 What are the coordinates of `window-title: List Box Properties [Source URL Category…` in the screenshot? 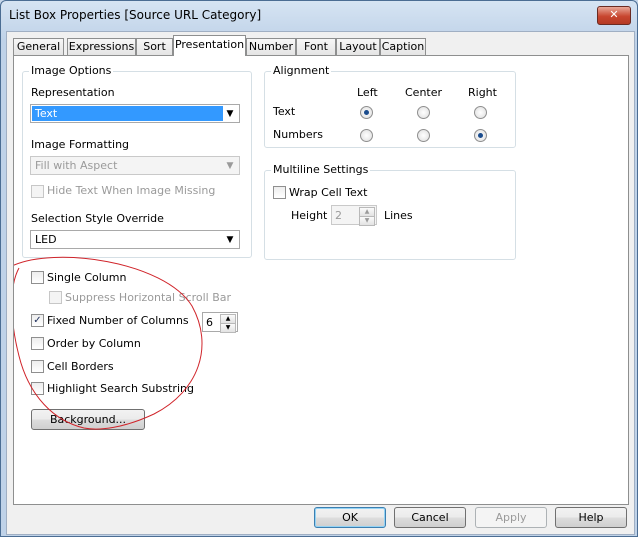 It's located at (135, 15).